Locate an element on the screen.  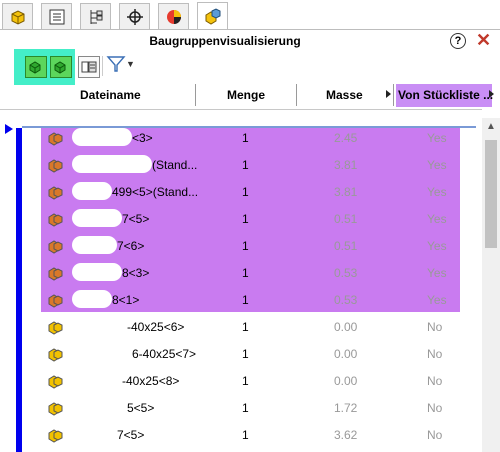
list-item: -40x25<8> 1 0.00 No is located at coordinates (241, 381).